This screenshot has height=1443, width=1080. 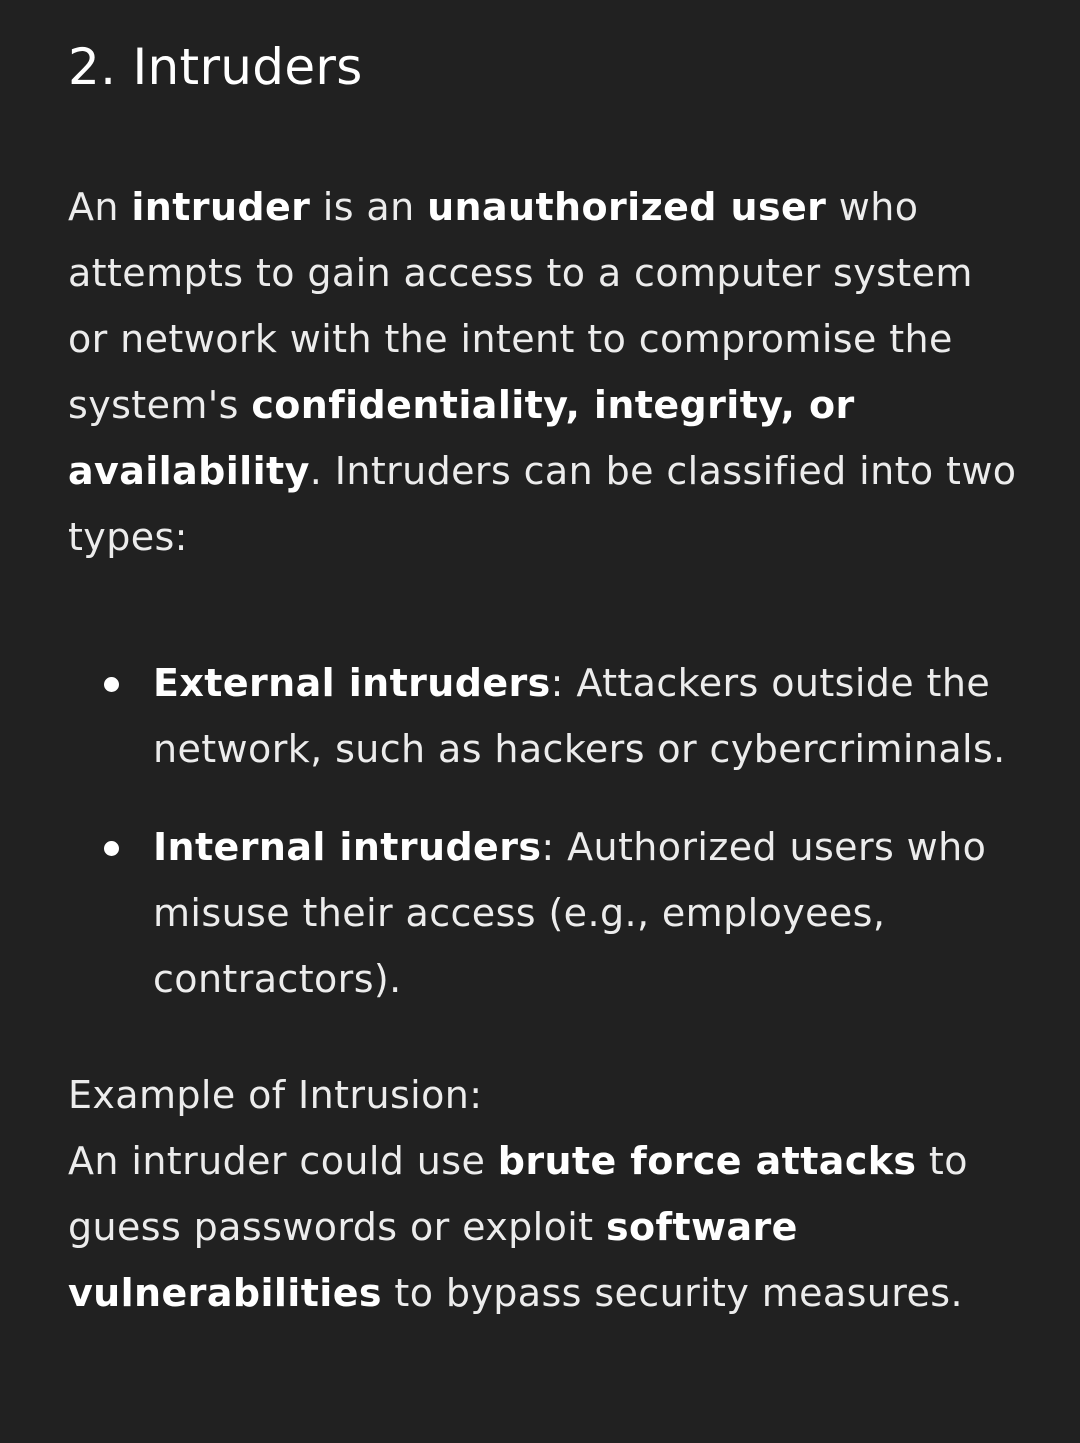 I want to click on example-term-brute-force: brute force attacks, so click(x=707, y=1161).